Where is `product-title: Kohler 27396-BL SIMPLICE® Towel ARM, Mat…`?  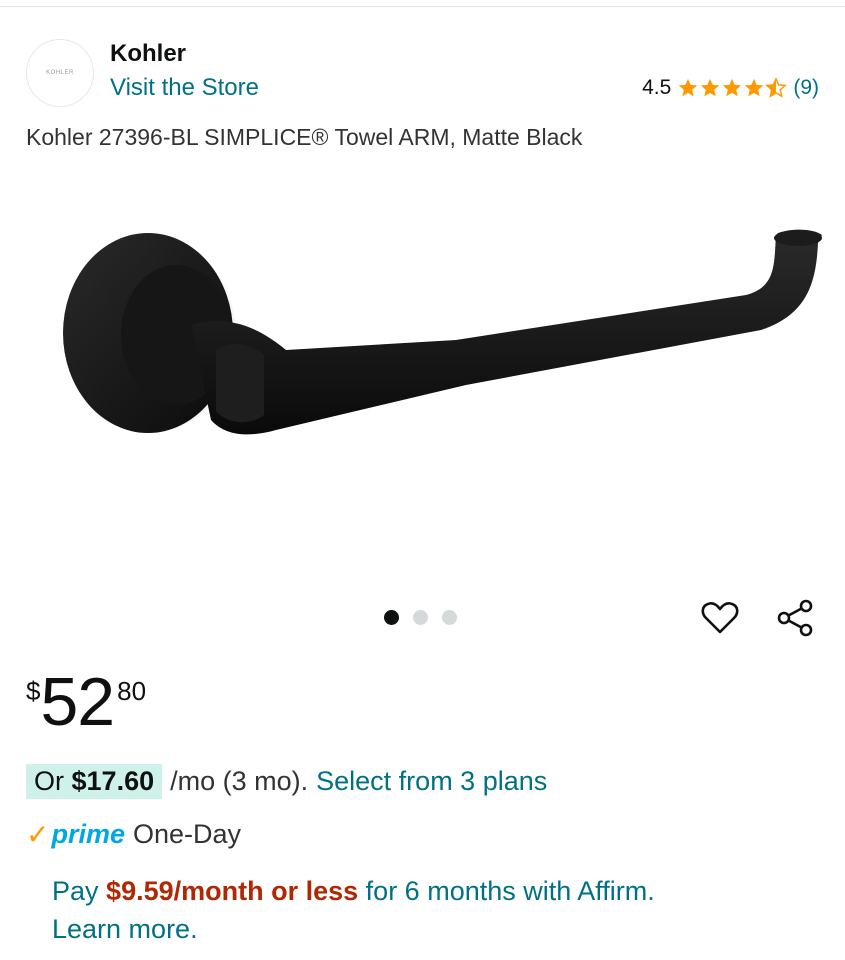 product-title: Kohler 27396-BL SIMPLICE® Towel ARM, Mat… is located at coordinates (304, 137).